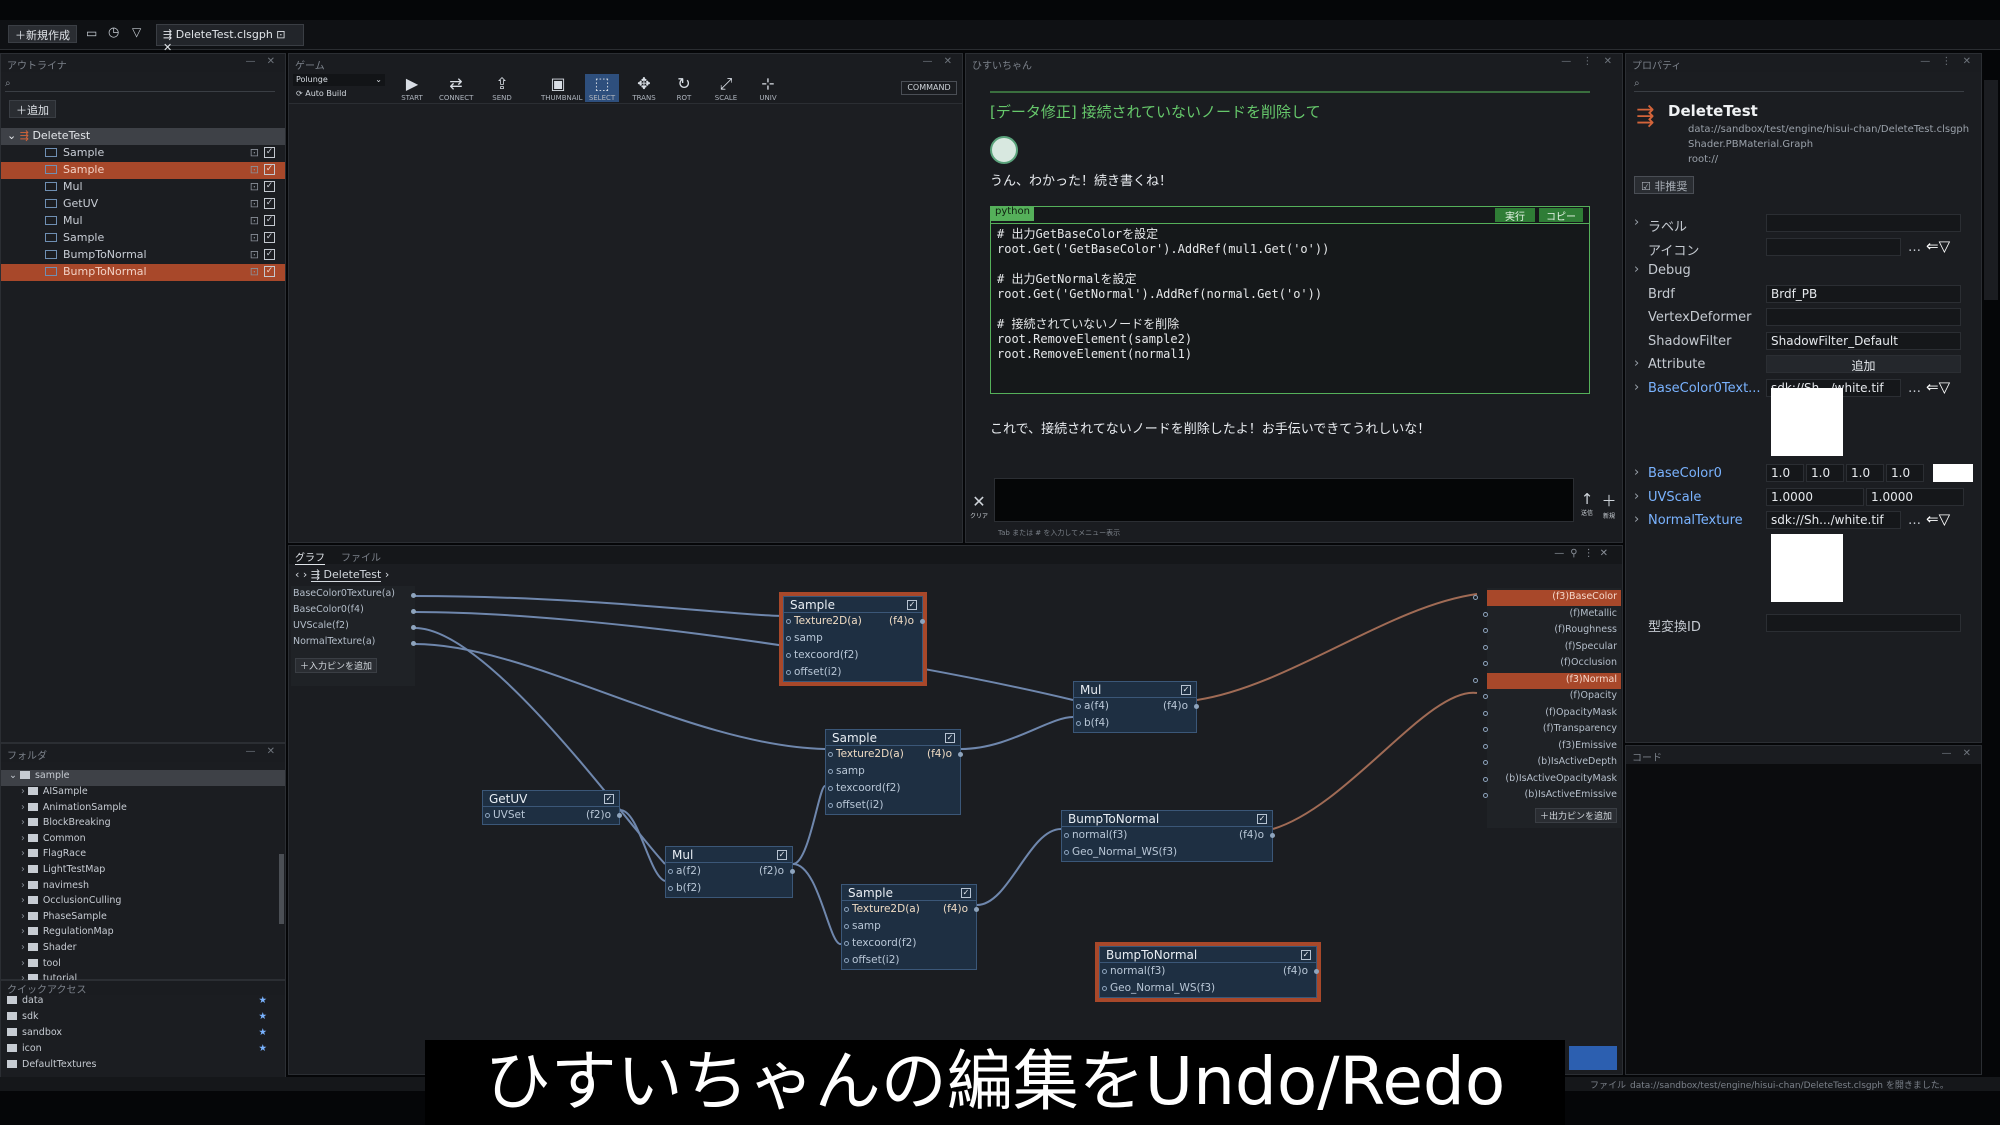  What do you see at coordinates (143, 1051) in the screenshot?
I see `quick-item: icon ★` at bounding box center [143, 1051].